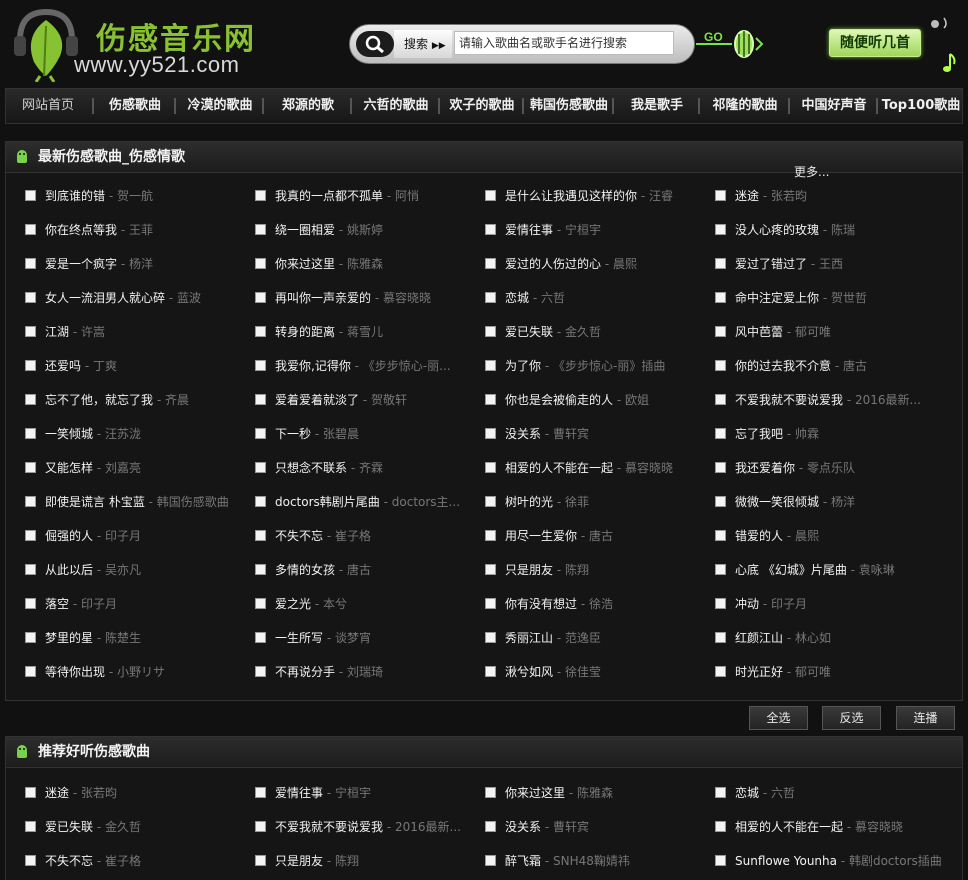  What do you see at coordinates (577, 400) in the screenshot?
I see `song-link: 你也是会被偷走的人 - 欧姐` at bounding box center [577, 400].